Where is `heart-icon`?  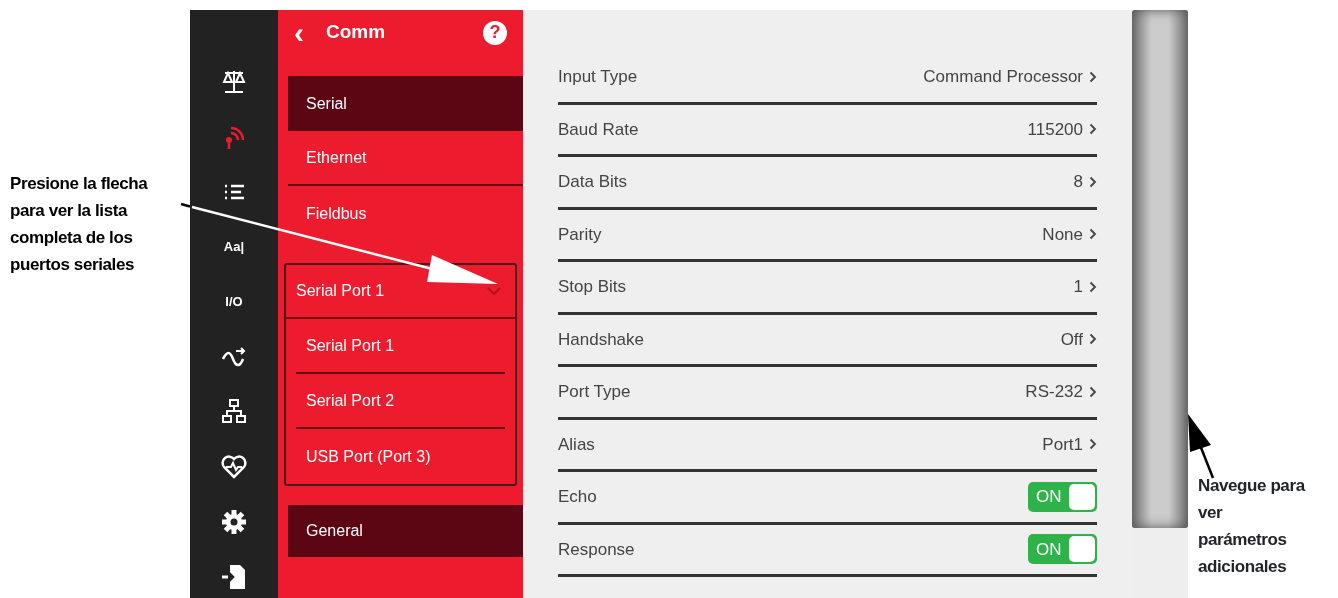
heart-icon is located at coordinates (234, 467).